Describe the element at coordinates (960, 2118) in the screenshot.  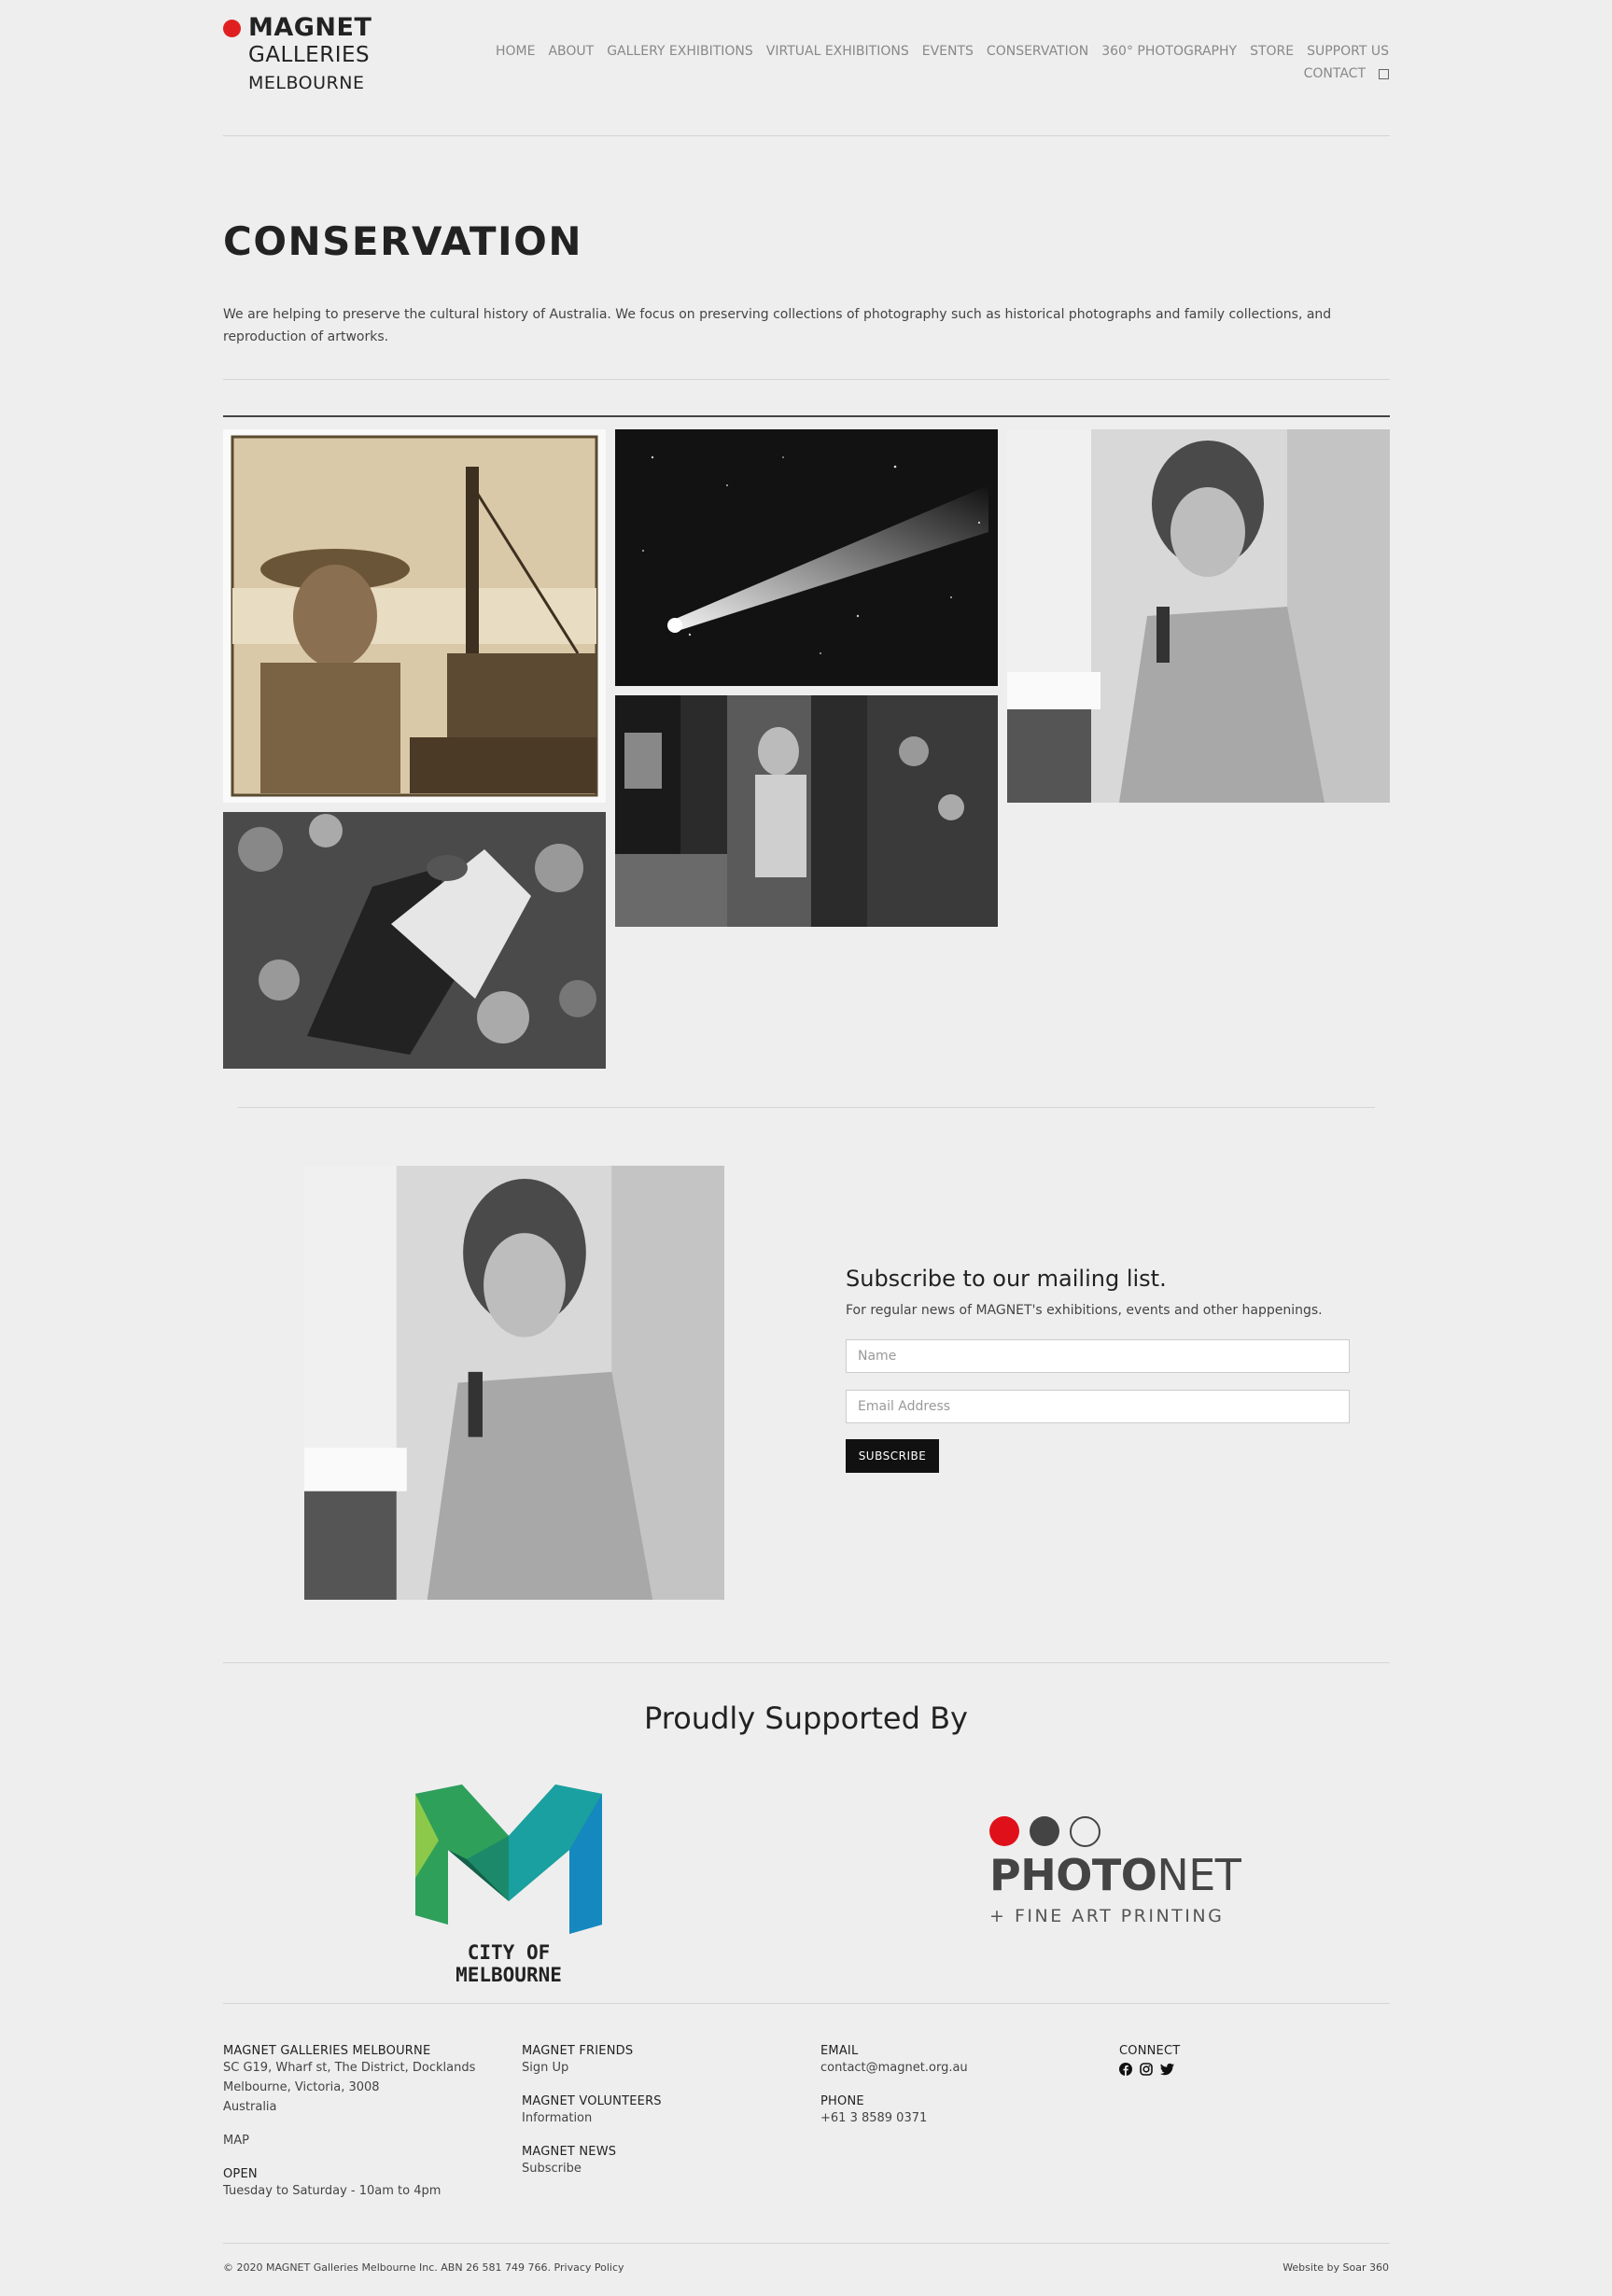
I see `footer-phone-link: +61 3 8589 0371` at that location.